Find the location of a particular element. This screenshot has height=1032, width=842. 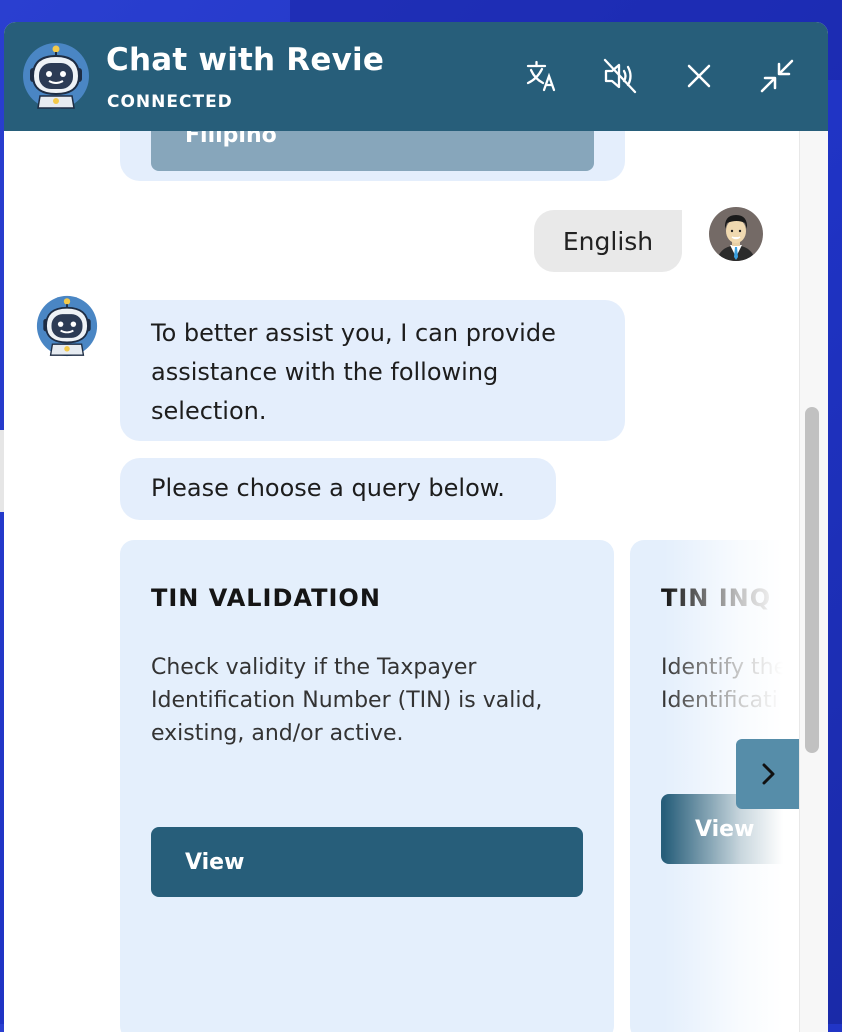

user-message: English is located at coordinates (608, 241).